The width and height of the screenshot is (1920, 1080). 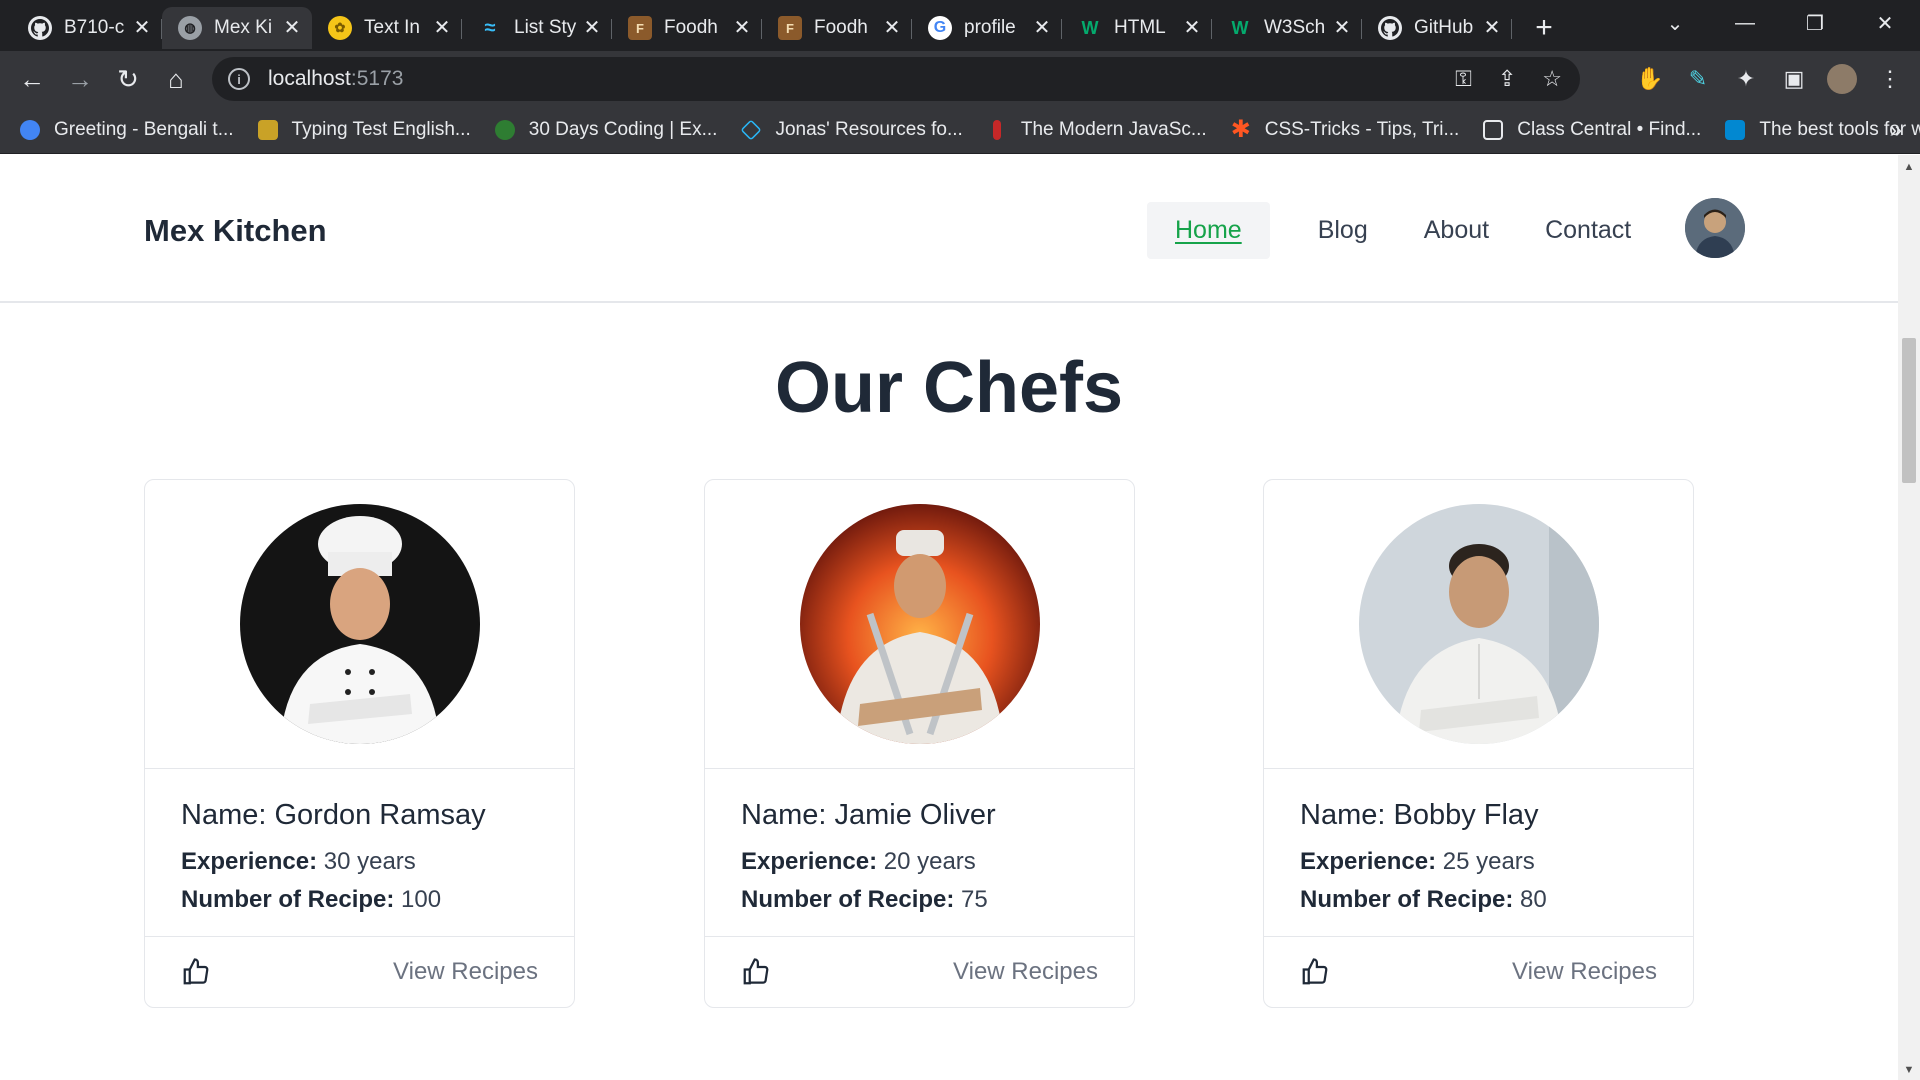 What do you see at coordinates (1507, 79) in the screenshot?
I see `share-icon: ⇪` at bounding box center [1507, 79].